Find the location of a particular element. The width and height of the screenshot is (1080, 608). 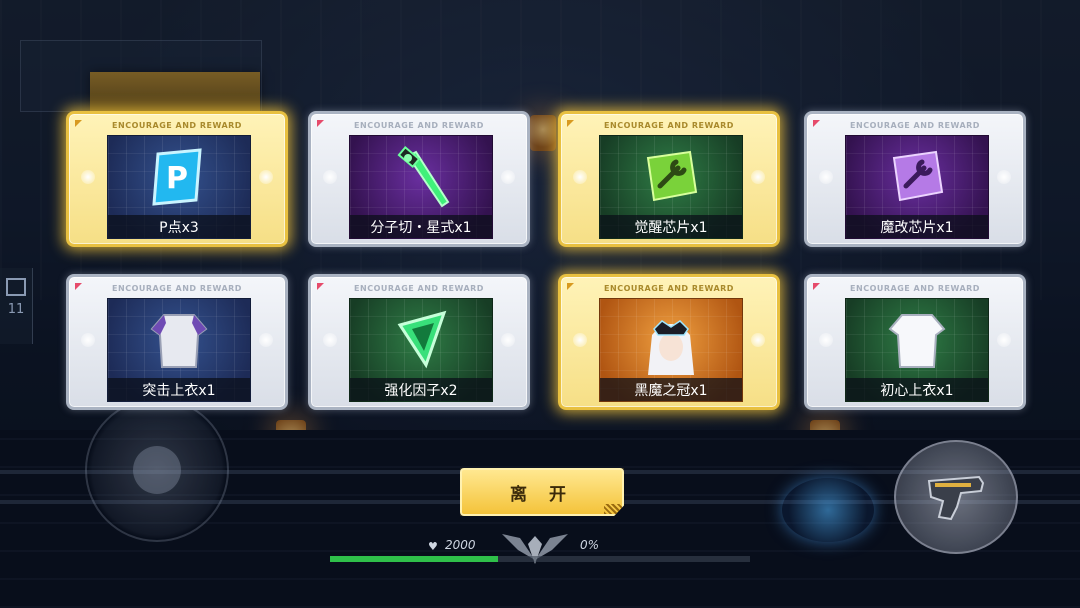

reward-label: 魔改芯片x1 is located at coordinates (917, 226).